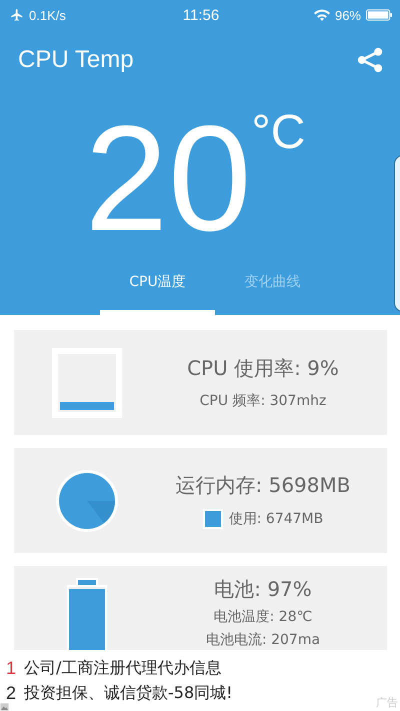  Describe the element at coordinates (370, 60) in the screenshot. I see `share-icon` at that location.